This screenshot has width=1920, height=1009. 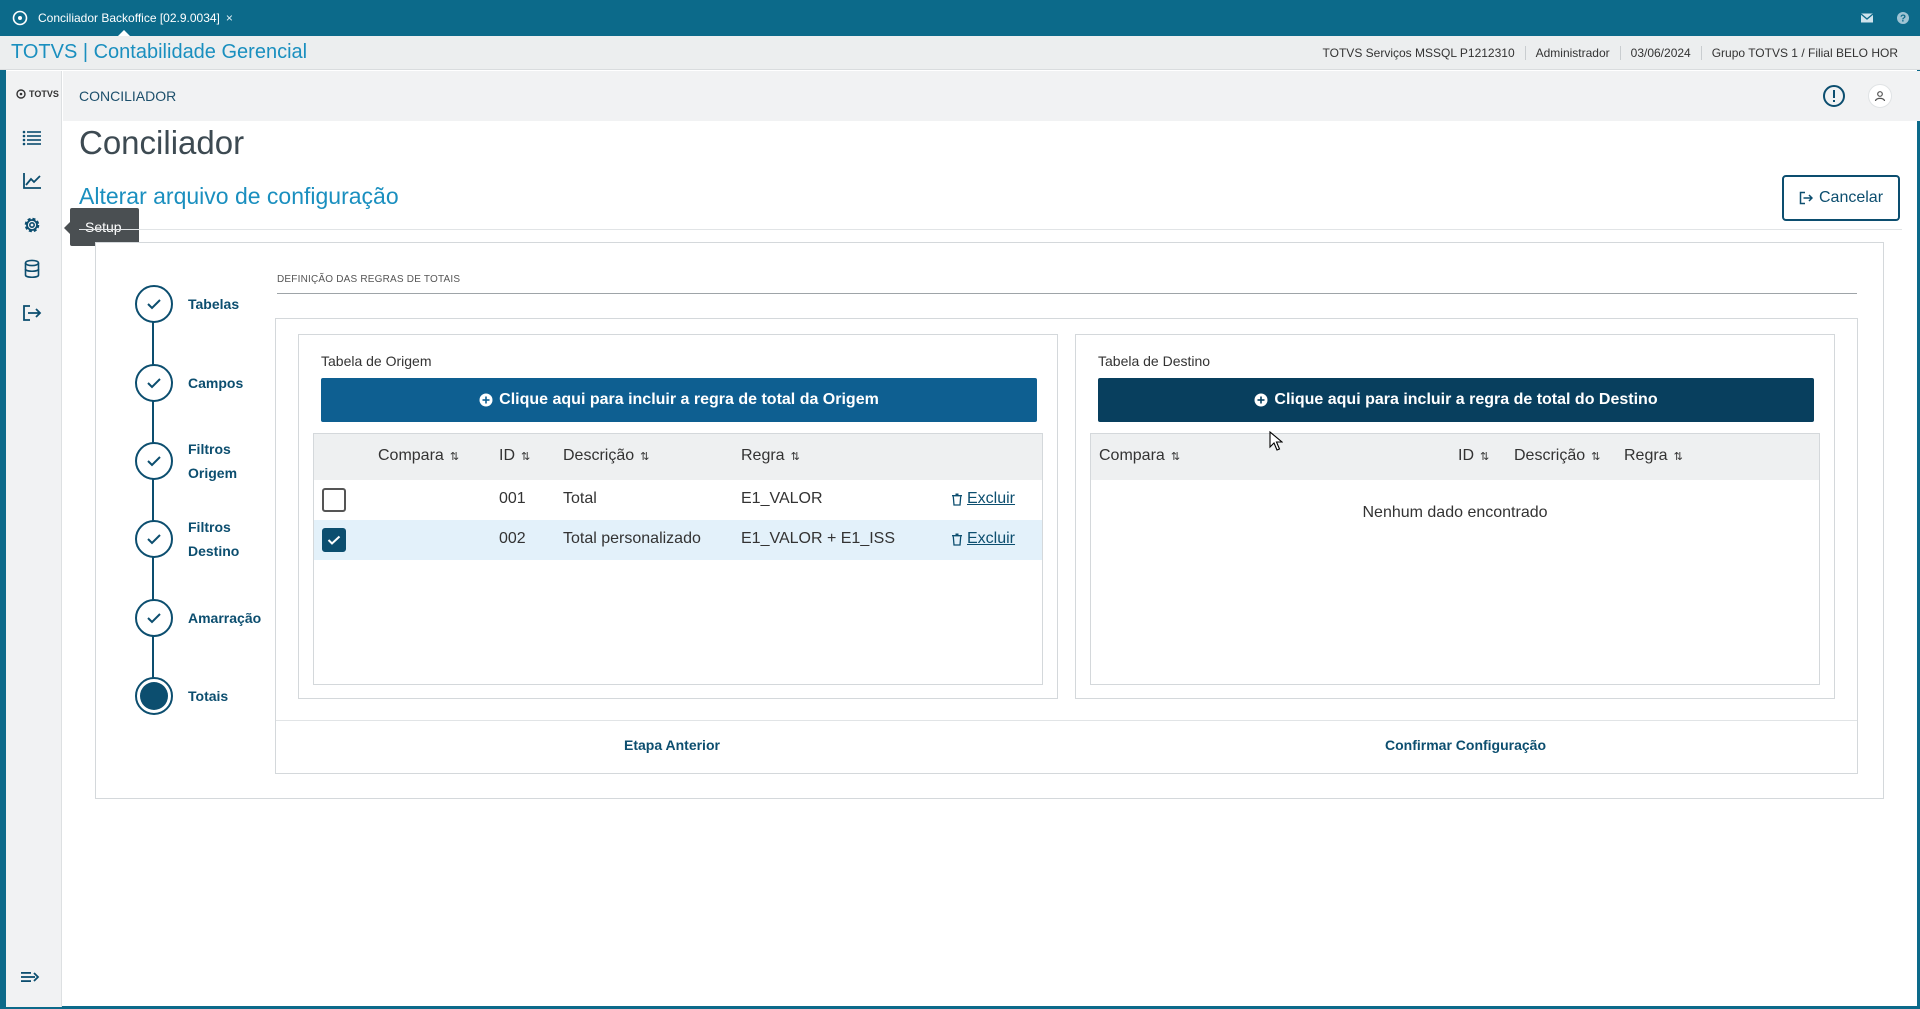 What do you see at coordinates (154, 539) in the screenshot?
I see `step-filtros-destino-marker` at bounding box center [154, 539].